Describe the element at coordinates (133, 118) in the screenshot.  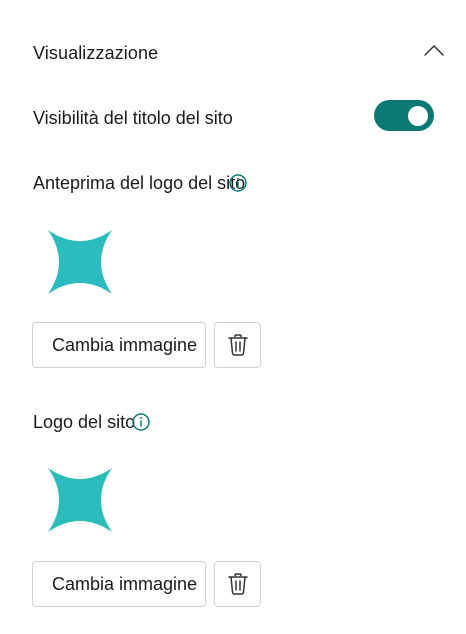
I see `site-title-visibility-label: Visibilità del titolo del sito` at that location.